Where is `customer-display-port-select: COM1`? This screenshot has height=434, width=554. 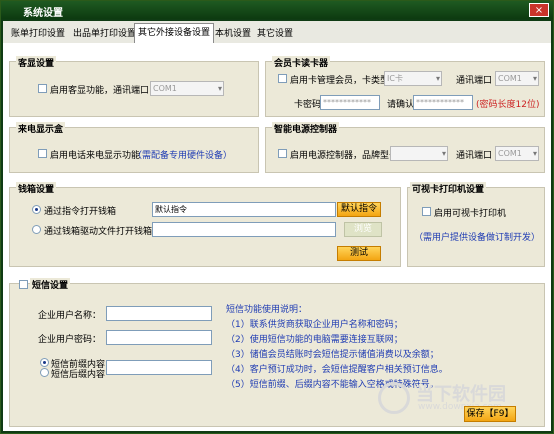 customer-display-port-select: COM1 is located at coordinates (187, 88).